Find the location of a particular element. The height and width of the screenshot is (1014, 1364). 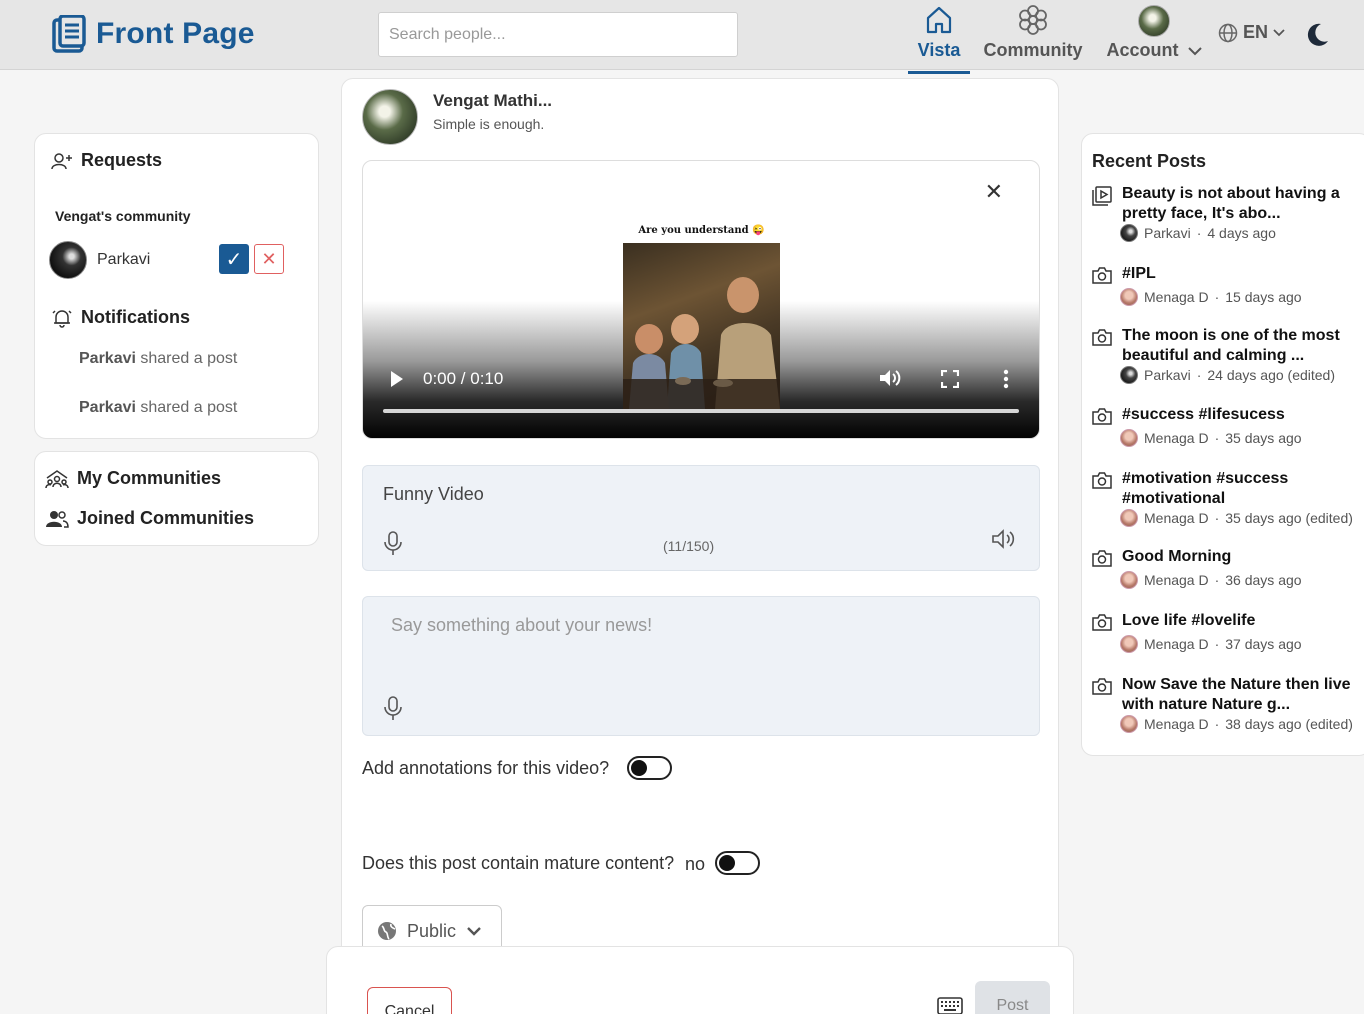

speaker-icon is located at coordinates (1003, 539).